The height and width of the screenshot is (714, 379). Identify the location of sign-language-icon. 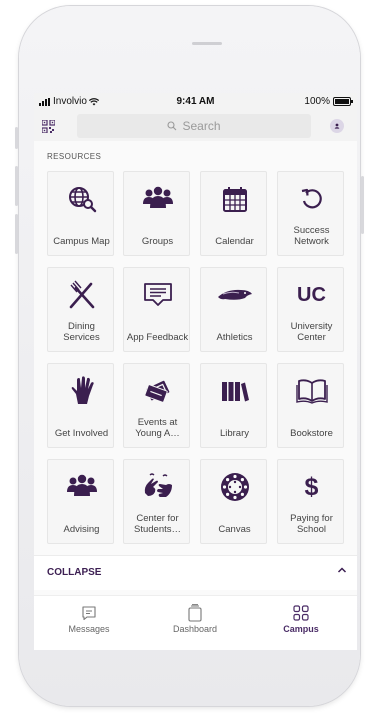
(158, 485).